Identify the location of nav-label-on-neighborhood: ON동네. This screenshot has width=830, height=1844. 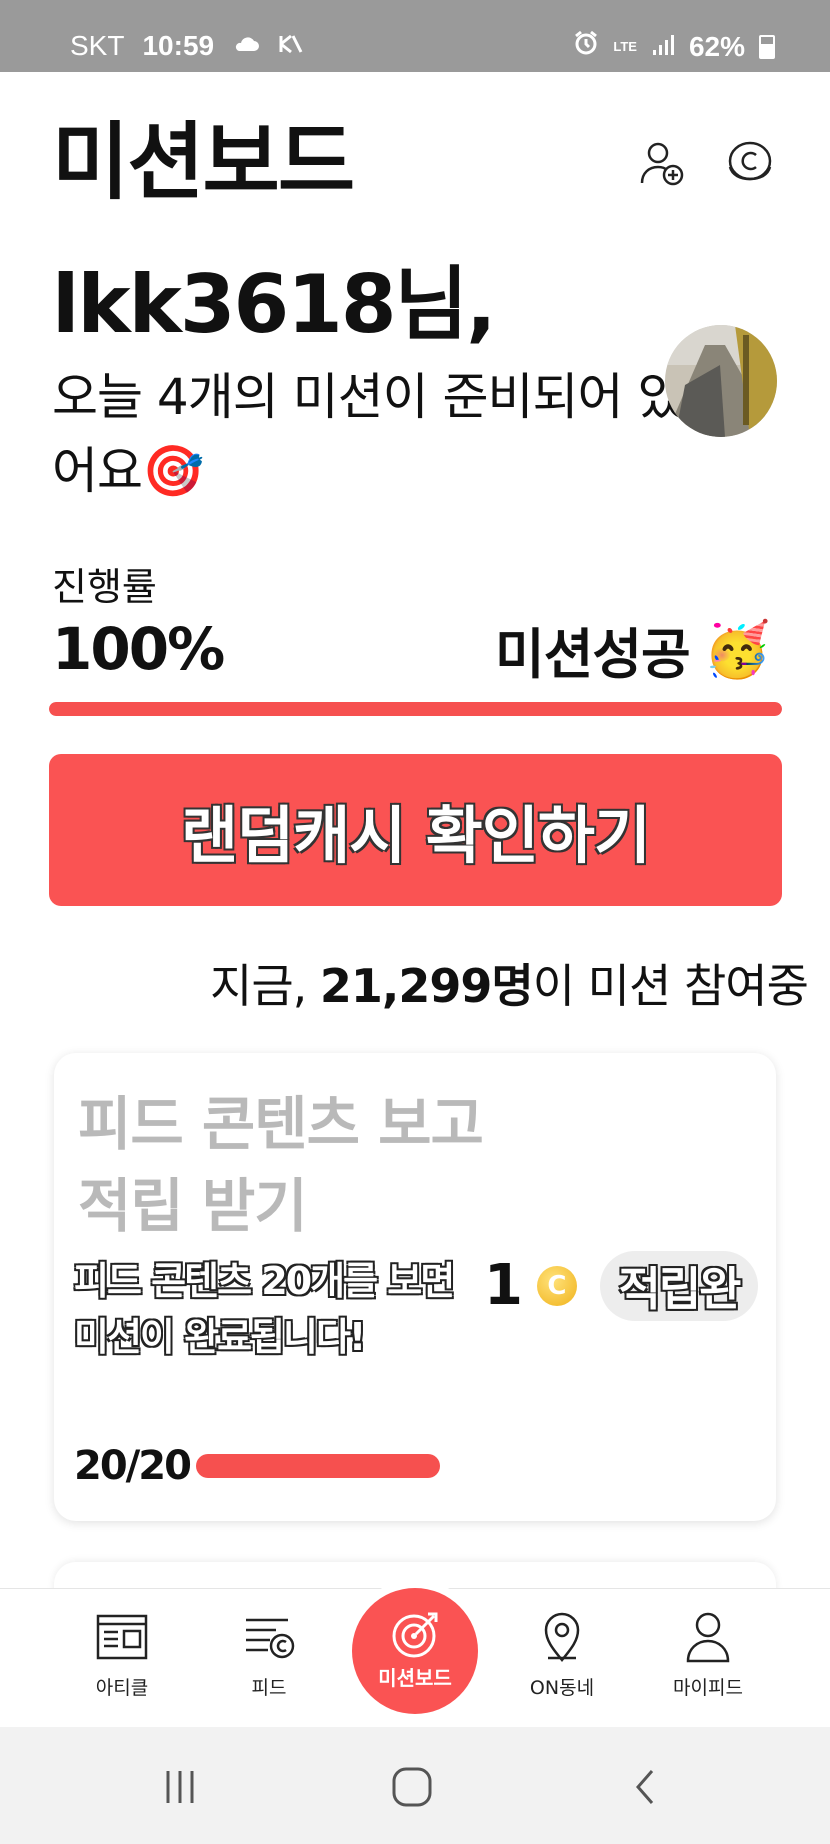
(562, 1688).